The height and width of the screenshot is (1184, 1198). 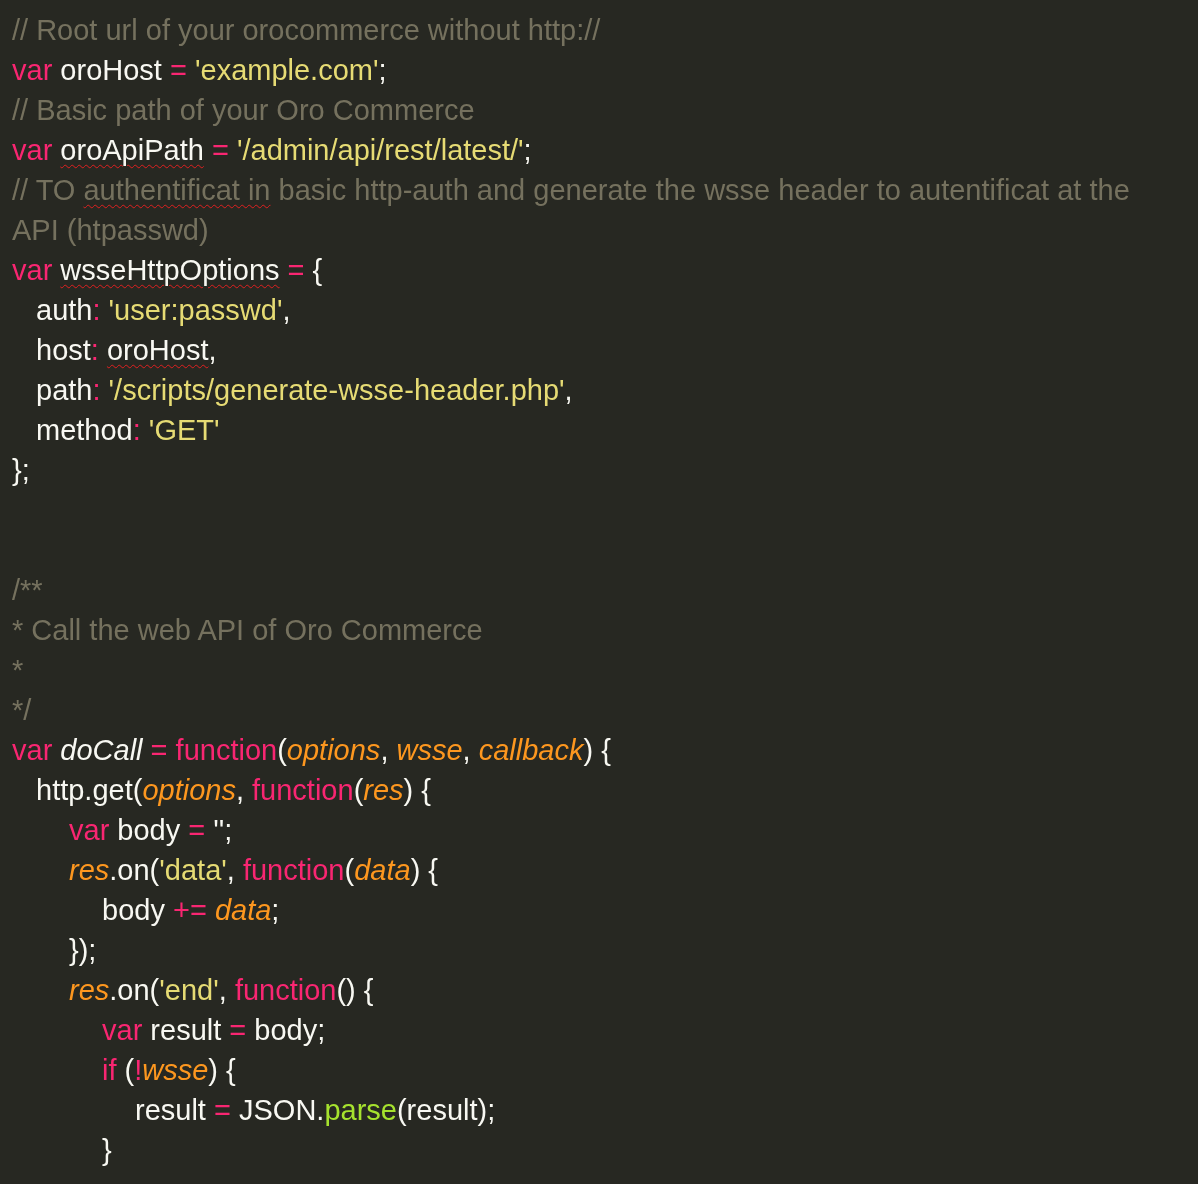 I want to click on code-line: var oroApiPath = '/admin/api/rest/latest/';, so click(x=272, y=150).